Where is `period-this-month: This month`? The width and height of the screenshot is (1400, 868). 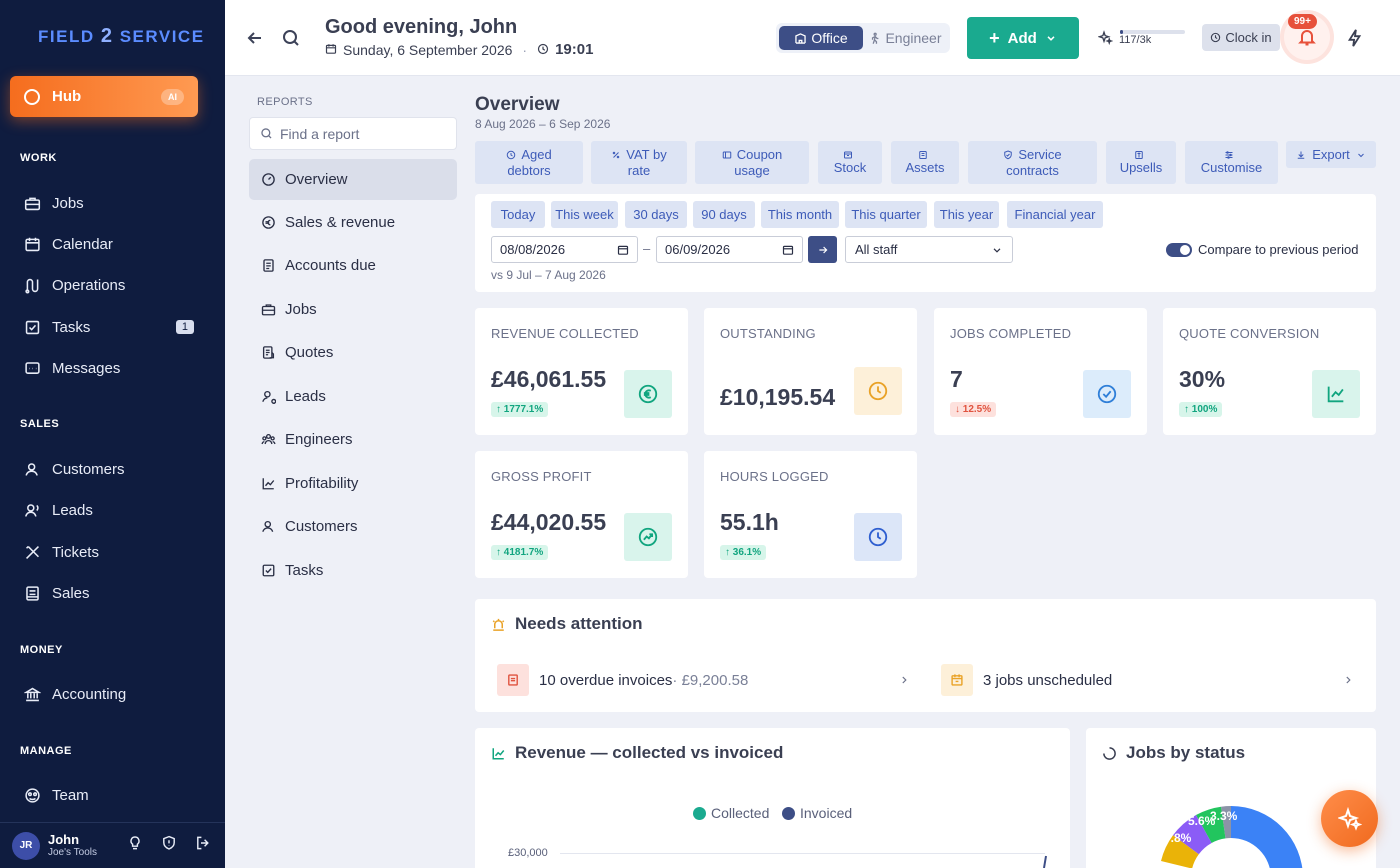 period-this-month: This month is located at coordinates (800, 214).